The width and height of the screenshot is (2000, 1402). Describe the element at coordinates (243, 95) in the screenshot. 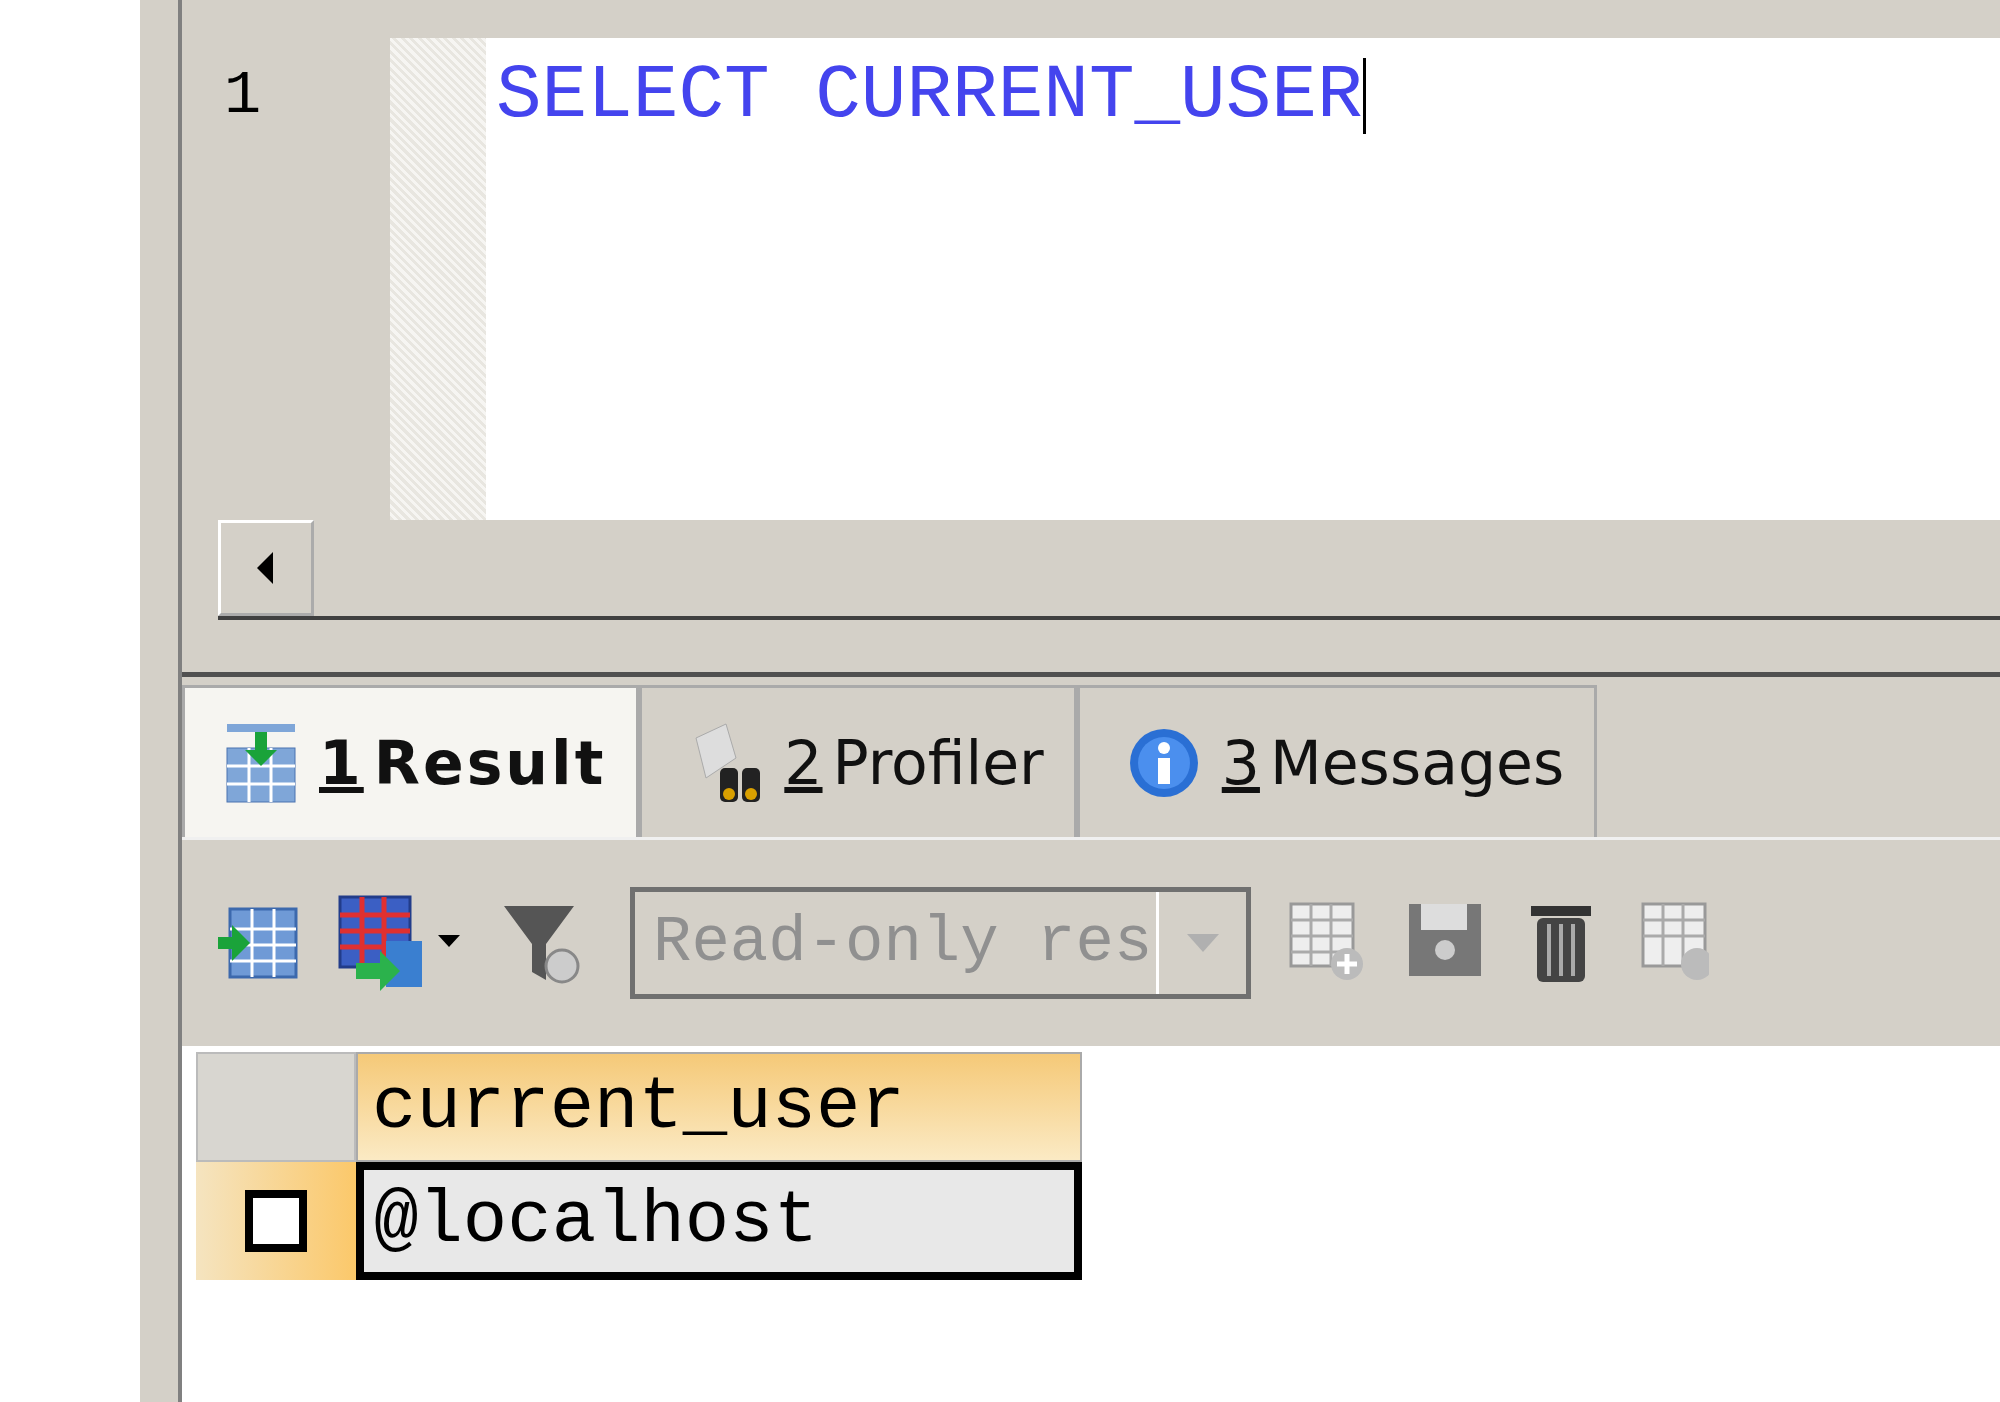

I see `line-number: 1` at that location.